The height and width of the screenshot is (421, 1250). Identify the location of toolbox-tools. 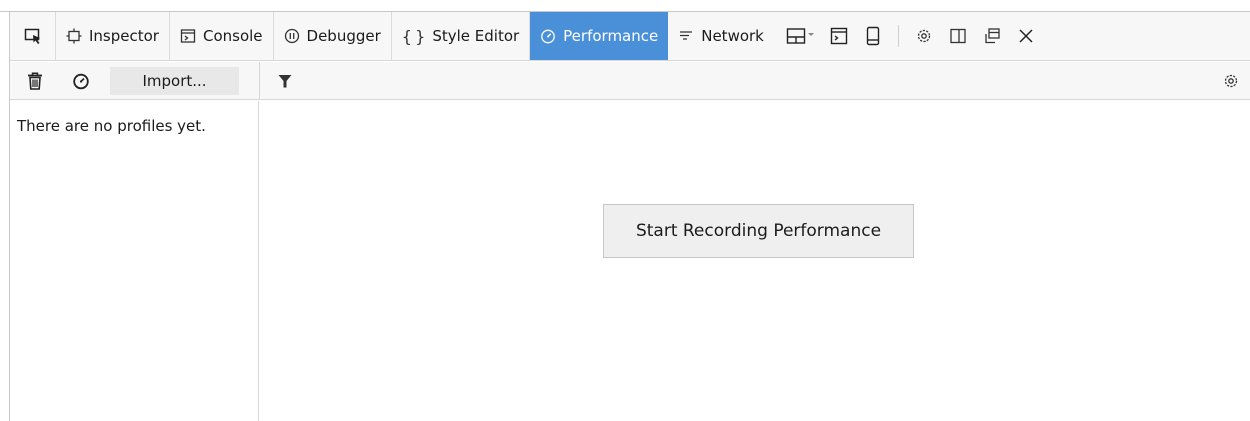
(911, 36).